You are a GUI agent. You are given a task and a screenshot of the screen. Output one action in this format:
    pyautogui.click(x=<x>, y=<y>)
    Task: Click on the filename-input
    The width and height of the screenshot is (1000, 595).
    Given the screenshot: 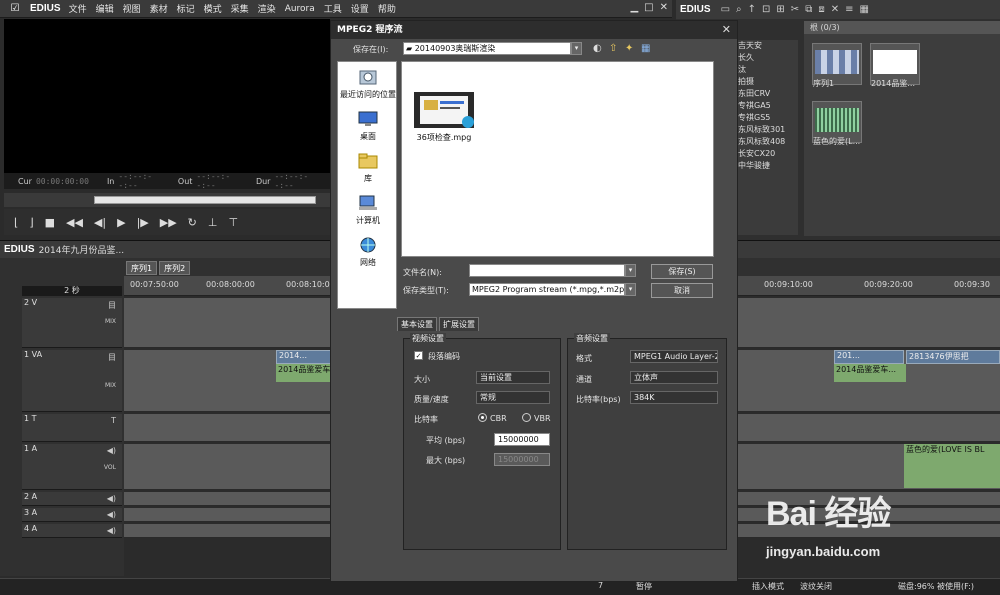 What is the action you would take?
    pyautogui.click(x=547, y=270)
    